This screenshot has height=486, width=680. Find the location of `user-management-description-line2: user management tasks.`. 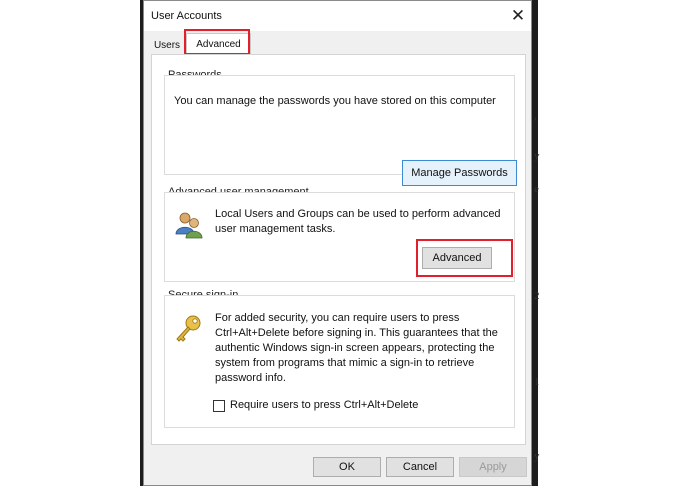

user-management-description-line2: user management tasks. is located at coordinates (275, 229).